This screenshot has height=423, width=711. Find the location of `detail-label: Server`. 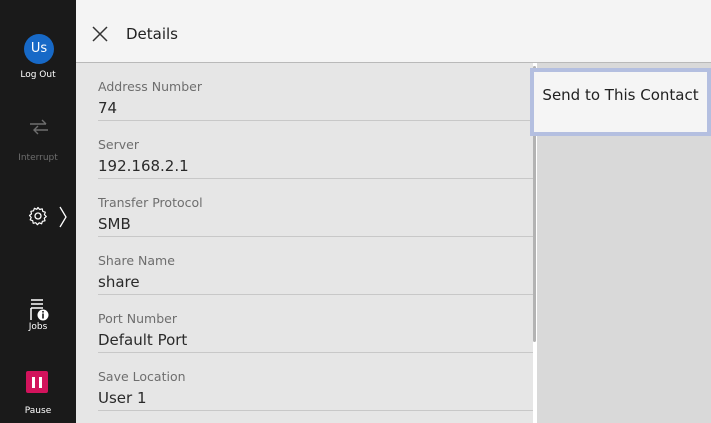

detail-label: Server is located at coordinates (118, 144).